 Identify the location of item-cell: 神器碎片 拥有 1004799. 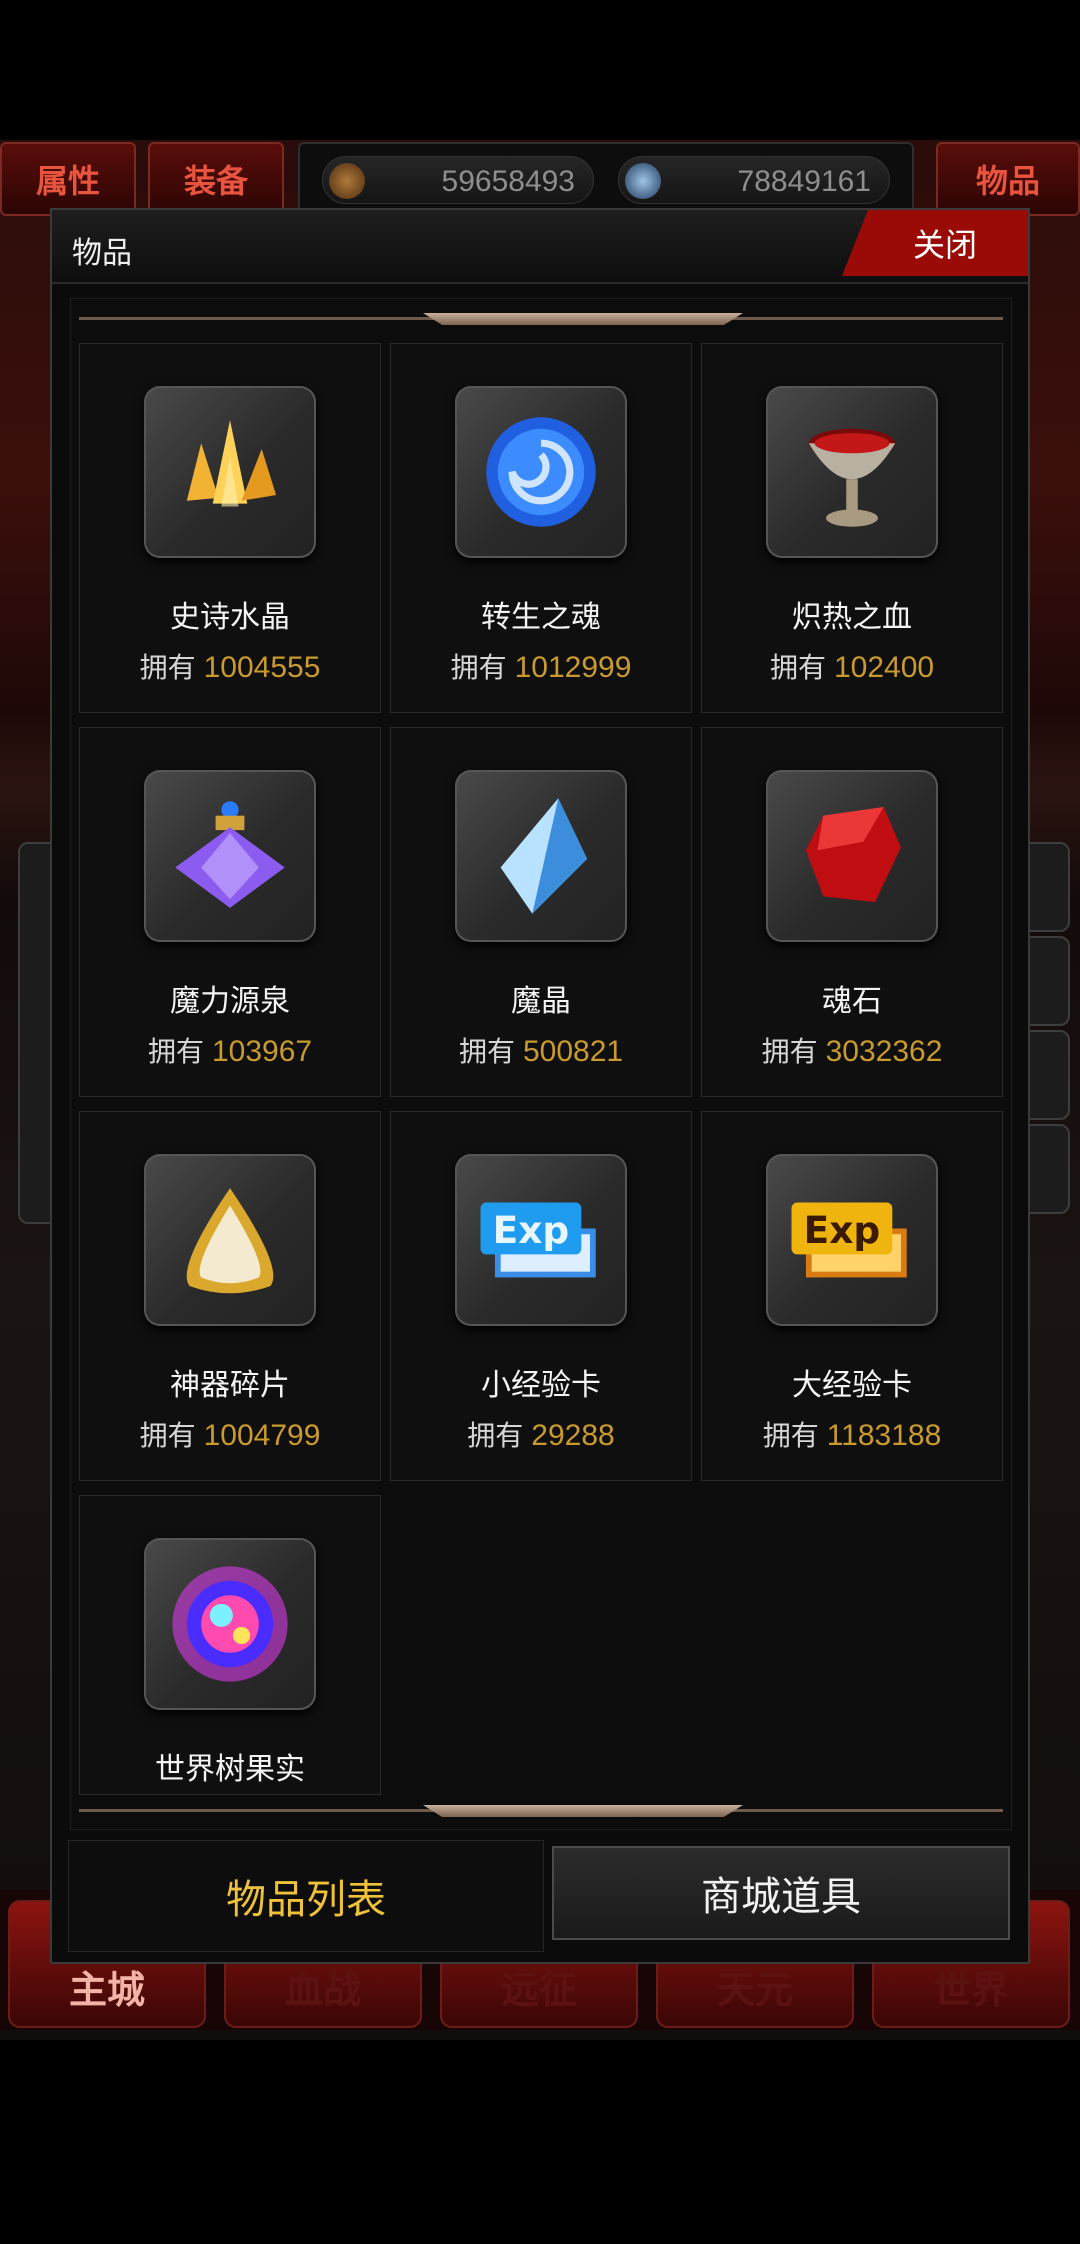
(230, 1296).